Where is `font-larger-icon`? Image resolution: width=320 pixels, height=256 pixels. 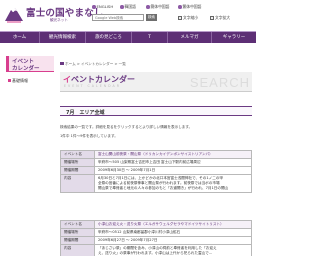
font-larger-icon is located at coordinates (212, 17).